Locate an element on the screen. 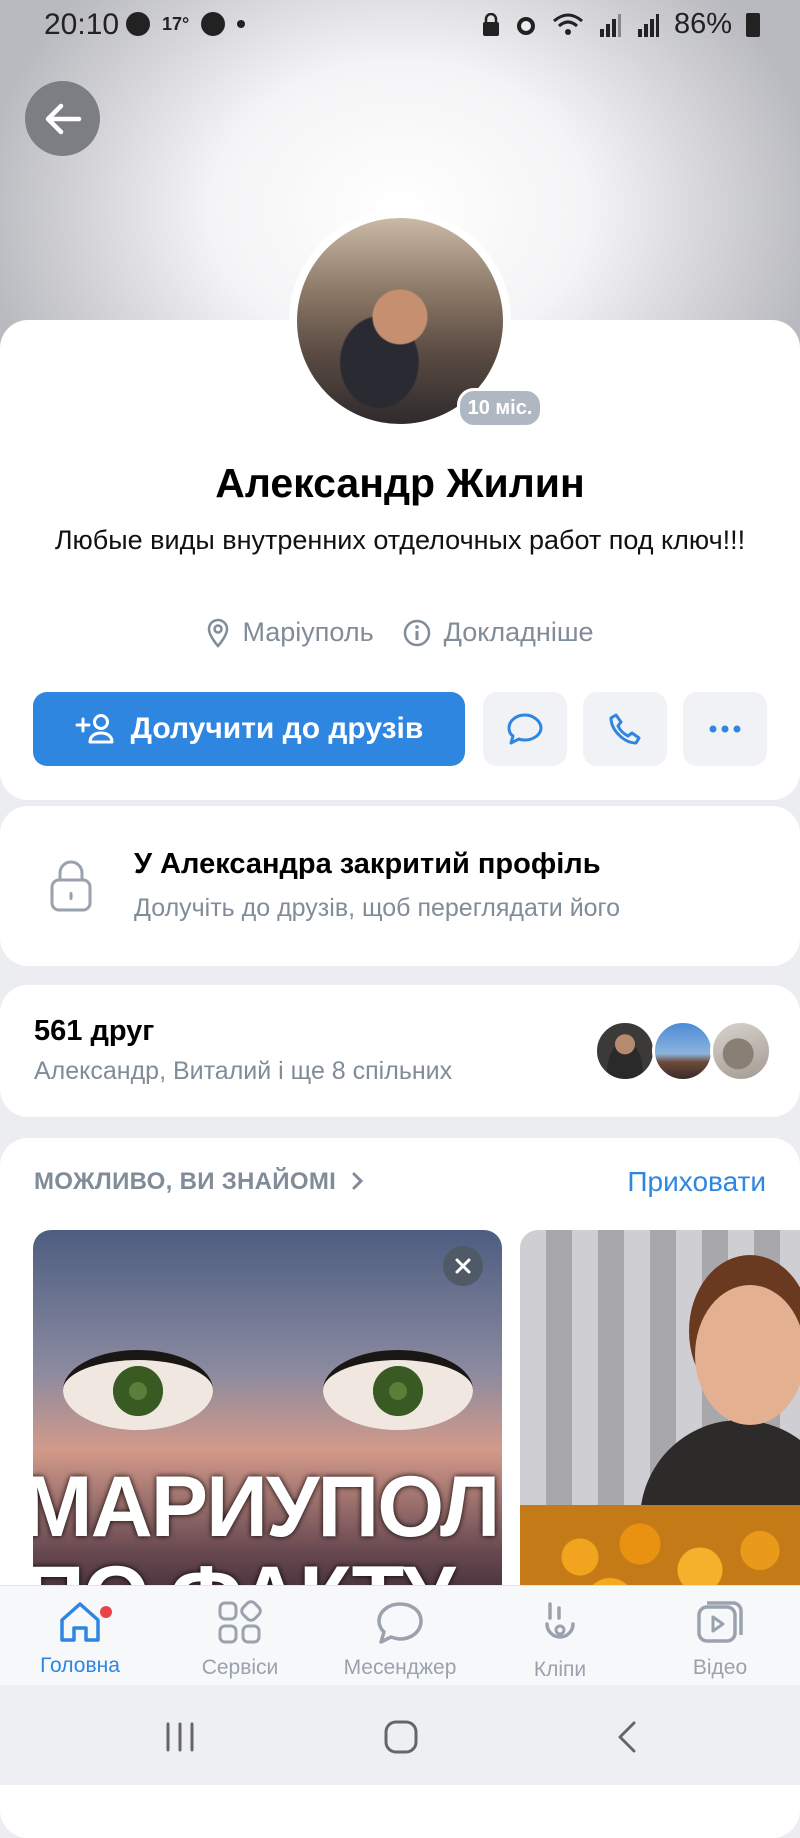  back-button is located at coordinates (62, 118).